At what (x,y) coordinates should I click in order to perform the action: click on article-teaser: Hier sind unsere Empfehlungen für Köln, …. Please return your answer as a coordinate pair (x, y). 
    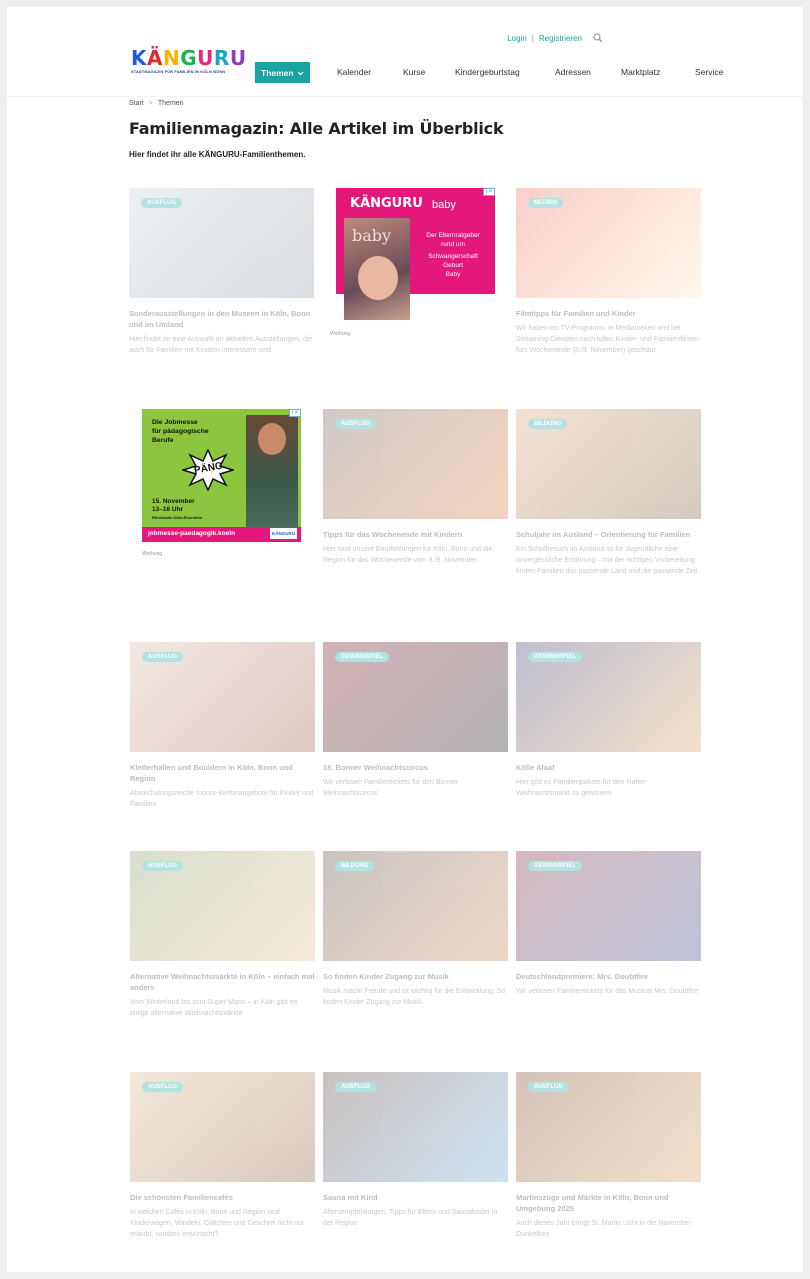
    Looking at the image, I should click on (408, 555).